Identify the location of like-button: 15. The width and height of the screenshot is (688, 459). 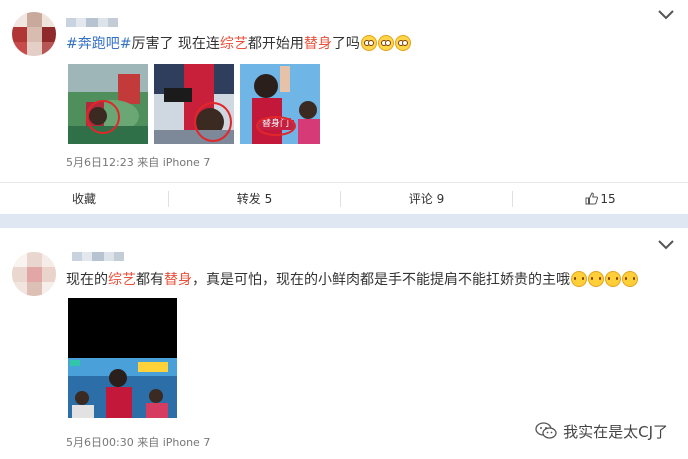
(600, 199).